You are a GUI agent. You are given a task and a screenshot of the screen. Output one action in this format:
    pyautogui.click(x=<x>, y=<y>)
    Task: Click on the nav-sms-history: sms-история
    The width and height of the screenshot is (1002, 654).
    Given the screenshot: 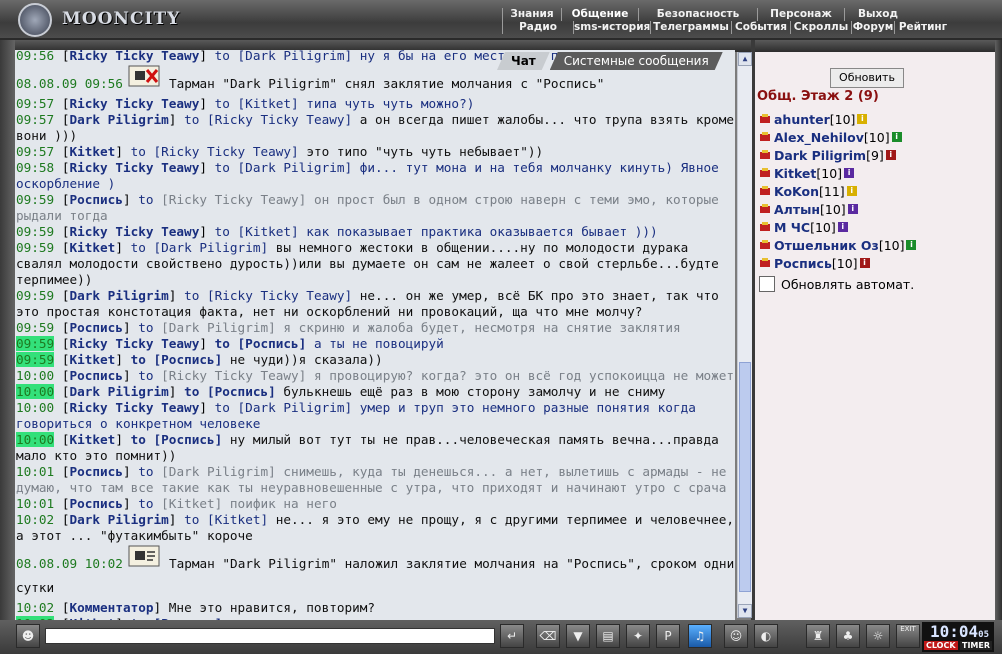 What is the action you would take?
    pyautogui.click(x=611, y=27)
    